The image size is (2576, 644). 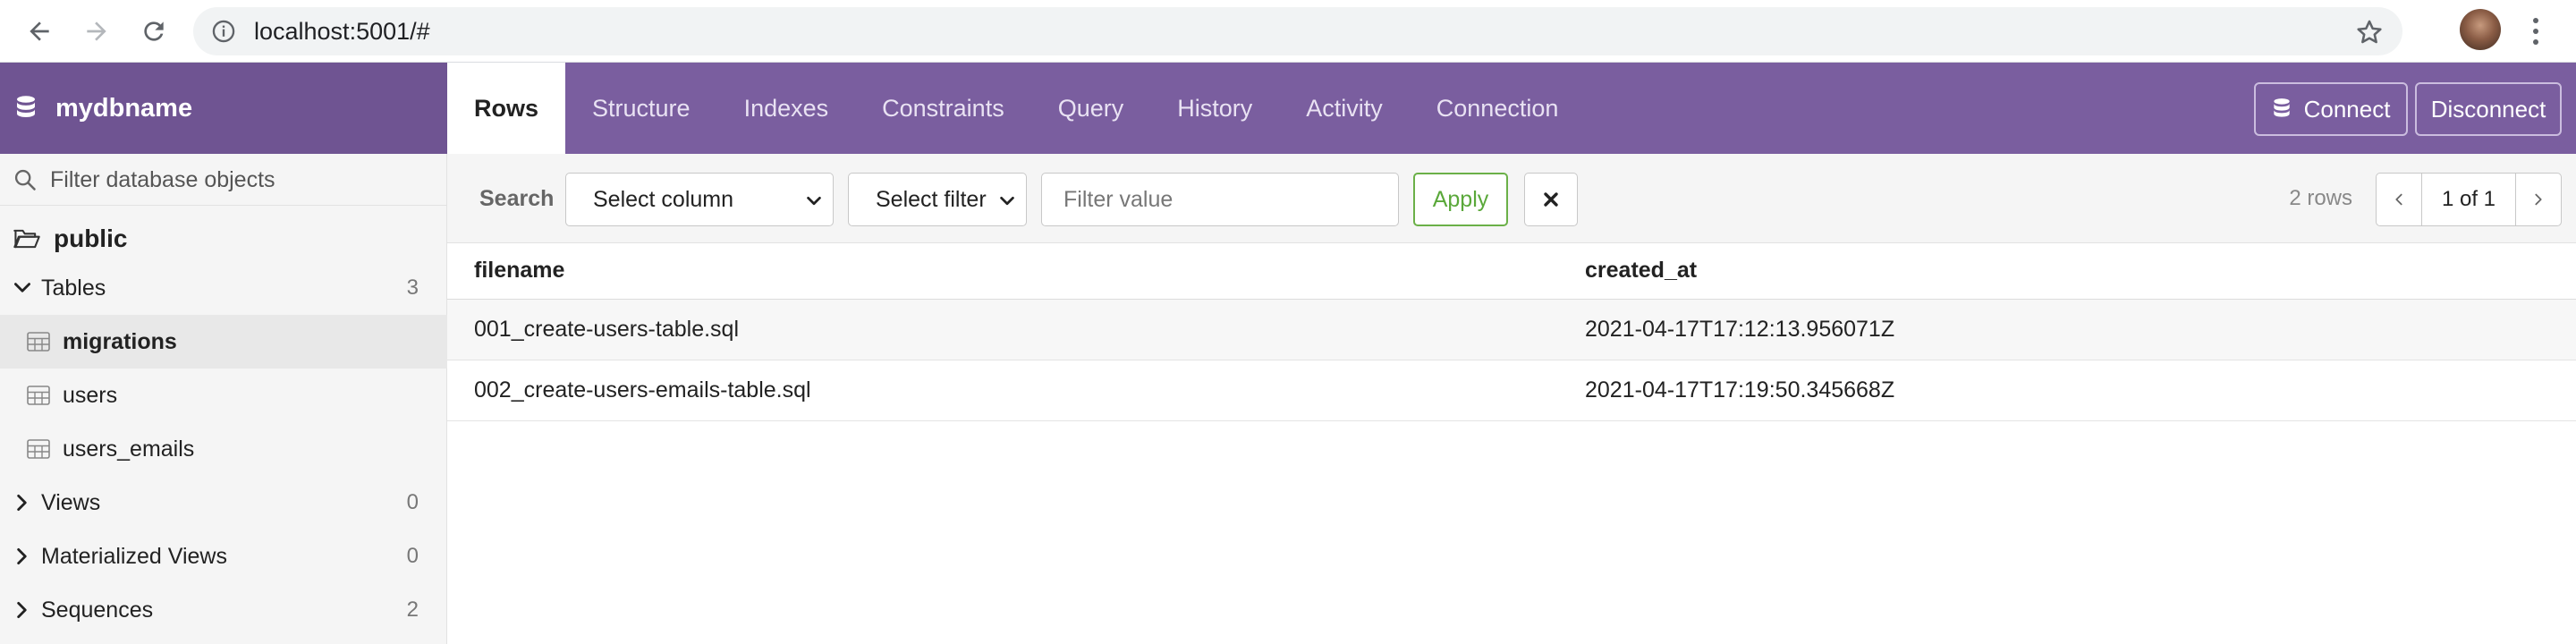 I want to click on search-label: Search, so click(x=517, y=198).